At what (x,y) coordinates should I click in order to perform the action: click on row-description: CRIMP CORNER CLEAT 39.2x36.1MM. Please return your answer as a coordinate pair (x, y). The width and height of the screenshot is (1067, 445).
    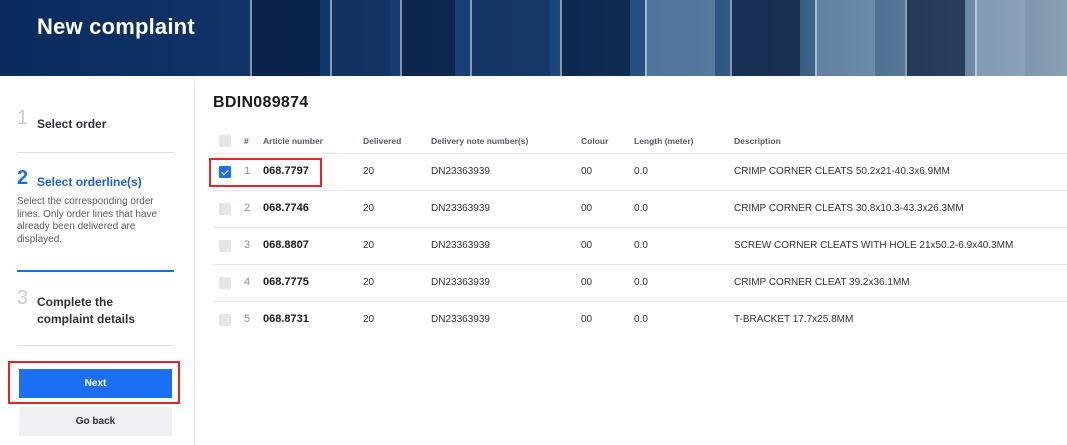
    Looking at the image, I should click on (822, 282).